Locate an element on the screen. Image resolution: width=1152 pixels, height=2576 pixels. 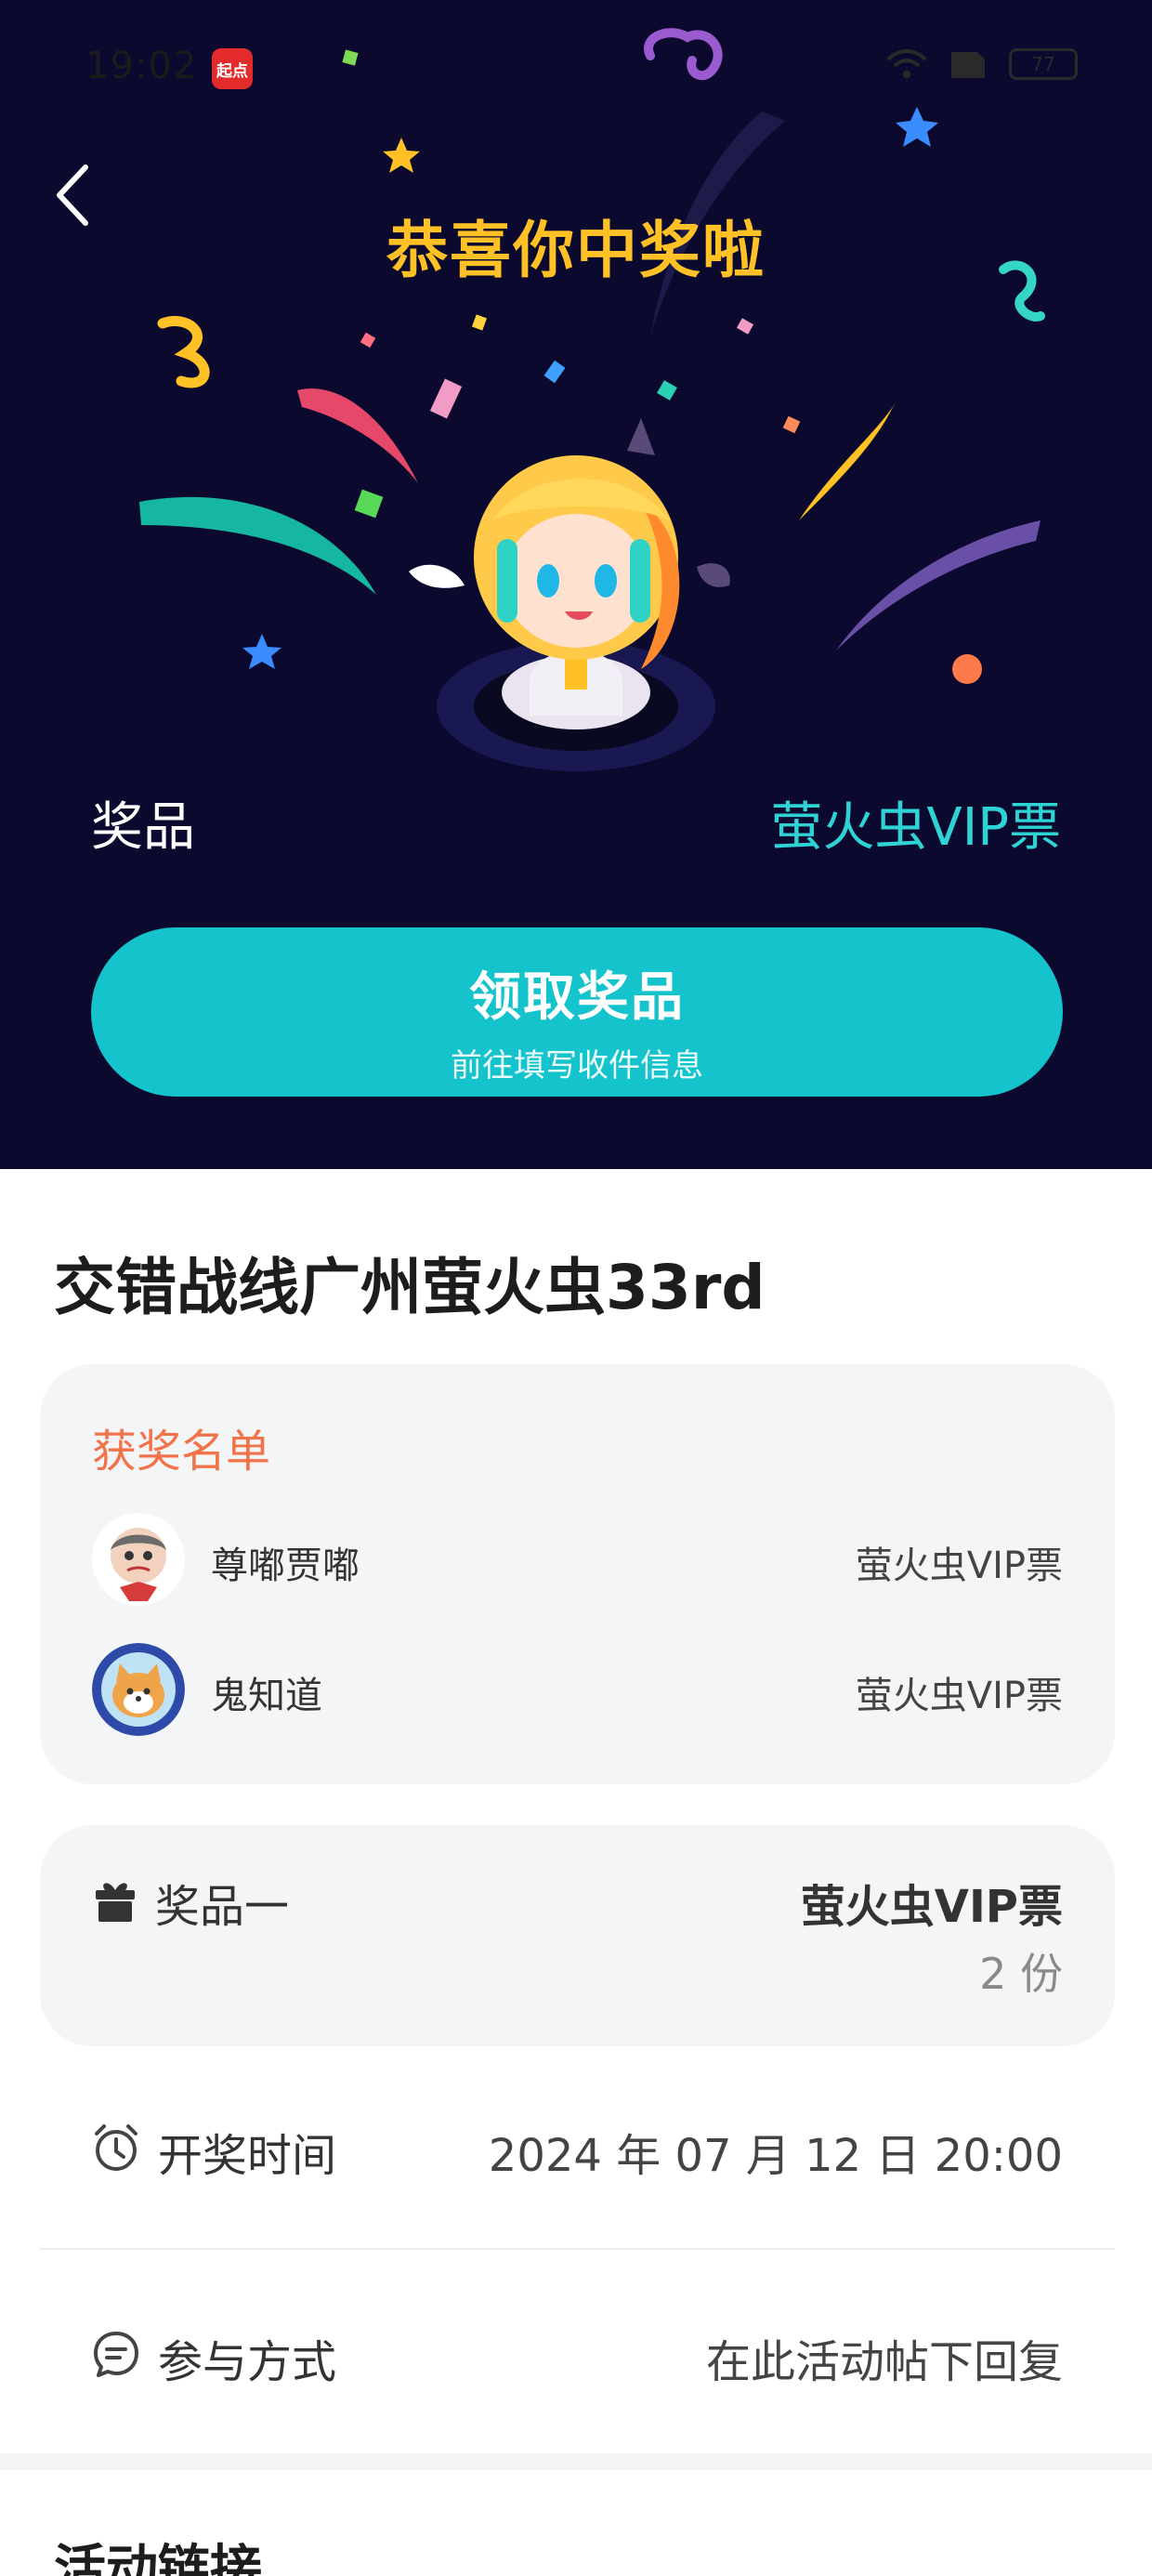
claim-prize-sublabel: 前往填写收件信息 is located at coordinates (577, 1065).